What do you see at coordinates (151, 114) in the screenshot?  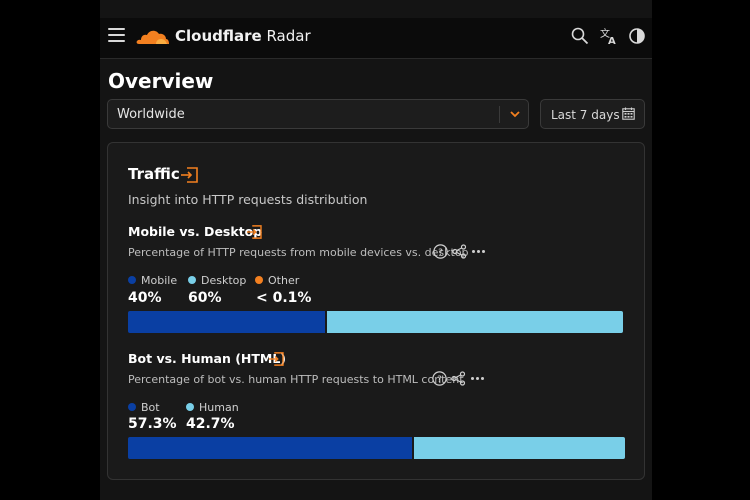 I see `location-value: Worldwide` at bounding box center [151, 114].